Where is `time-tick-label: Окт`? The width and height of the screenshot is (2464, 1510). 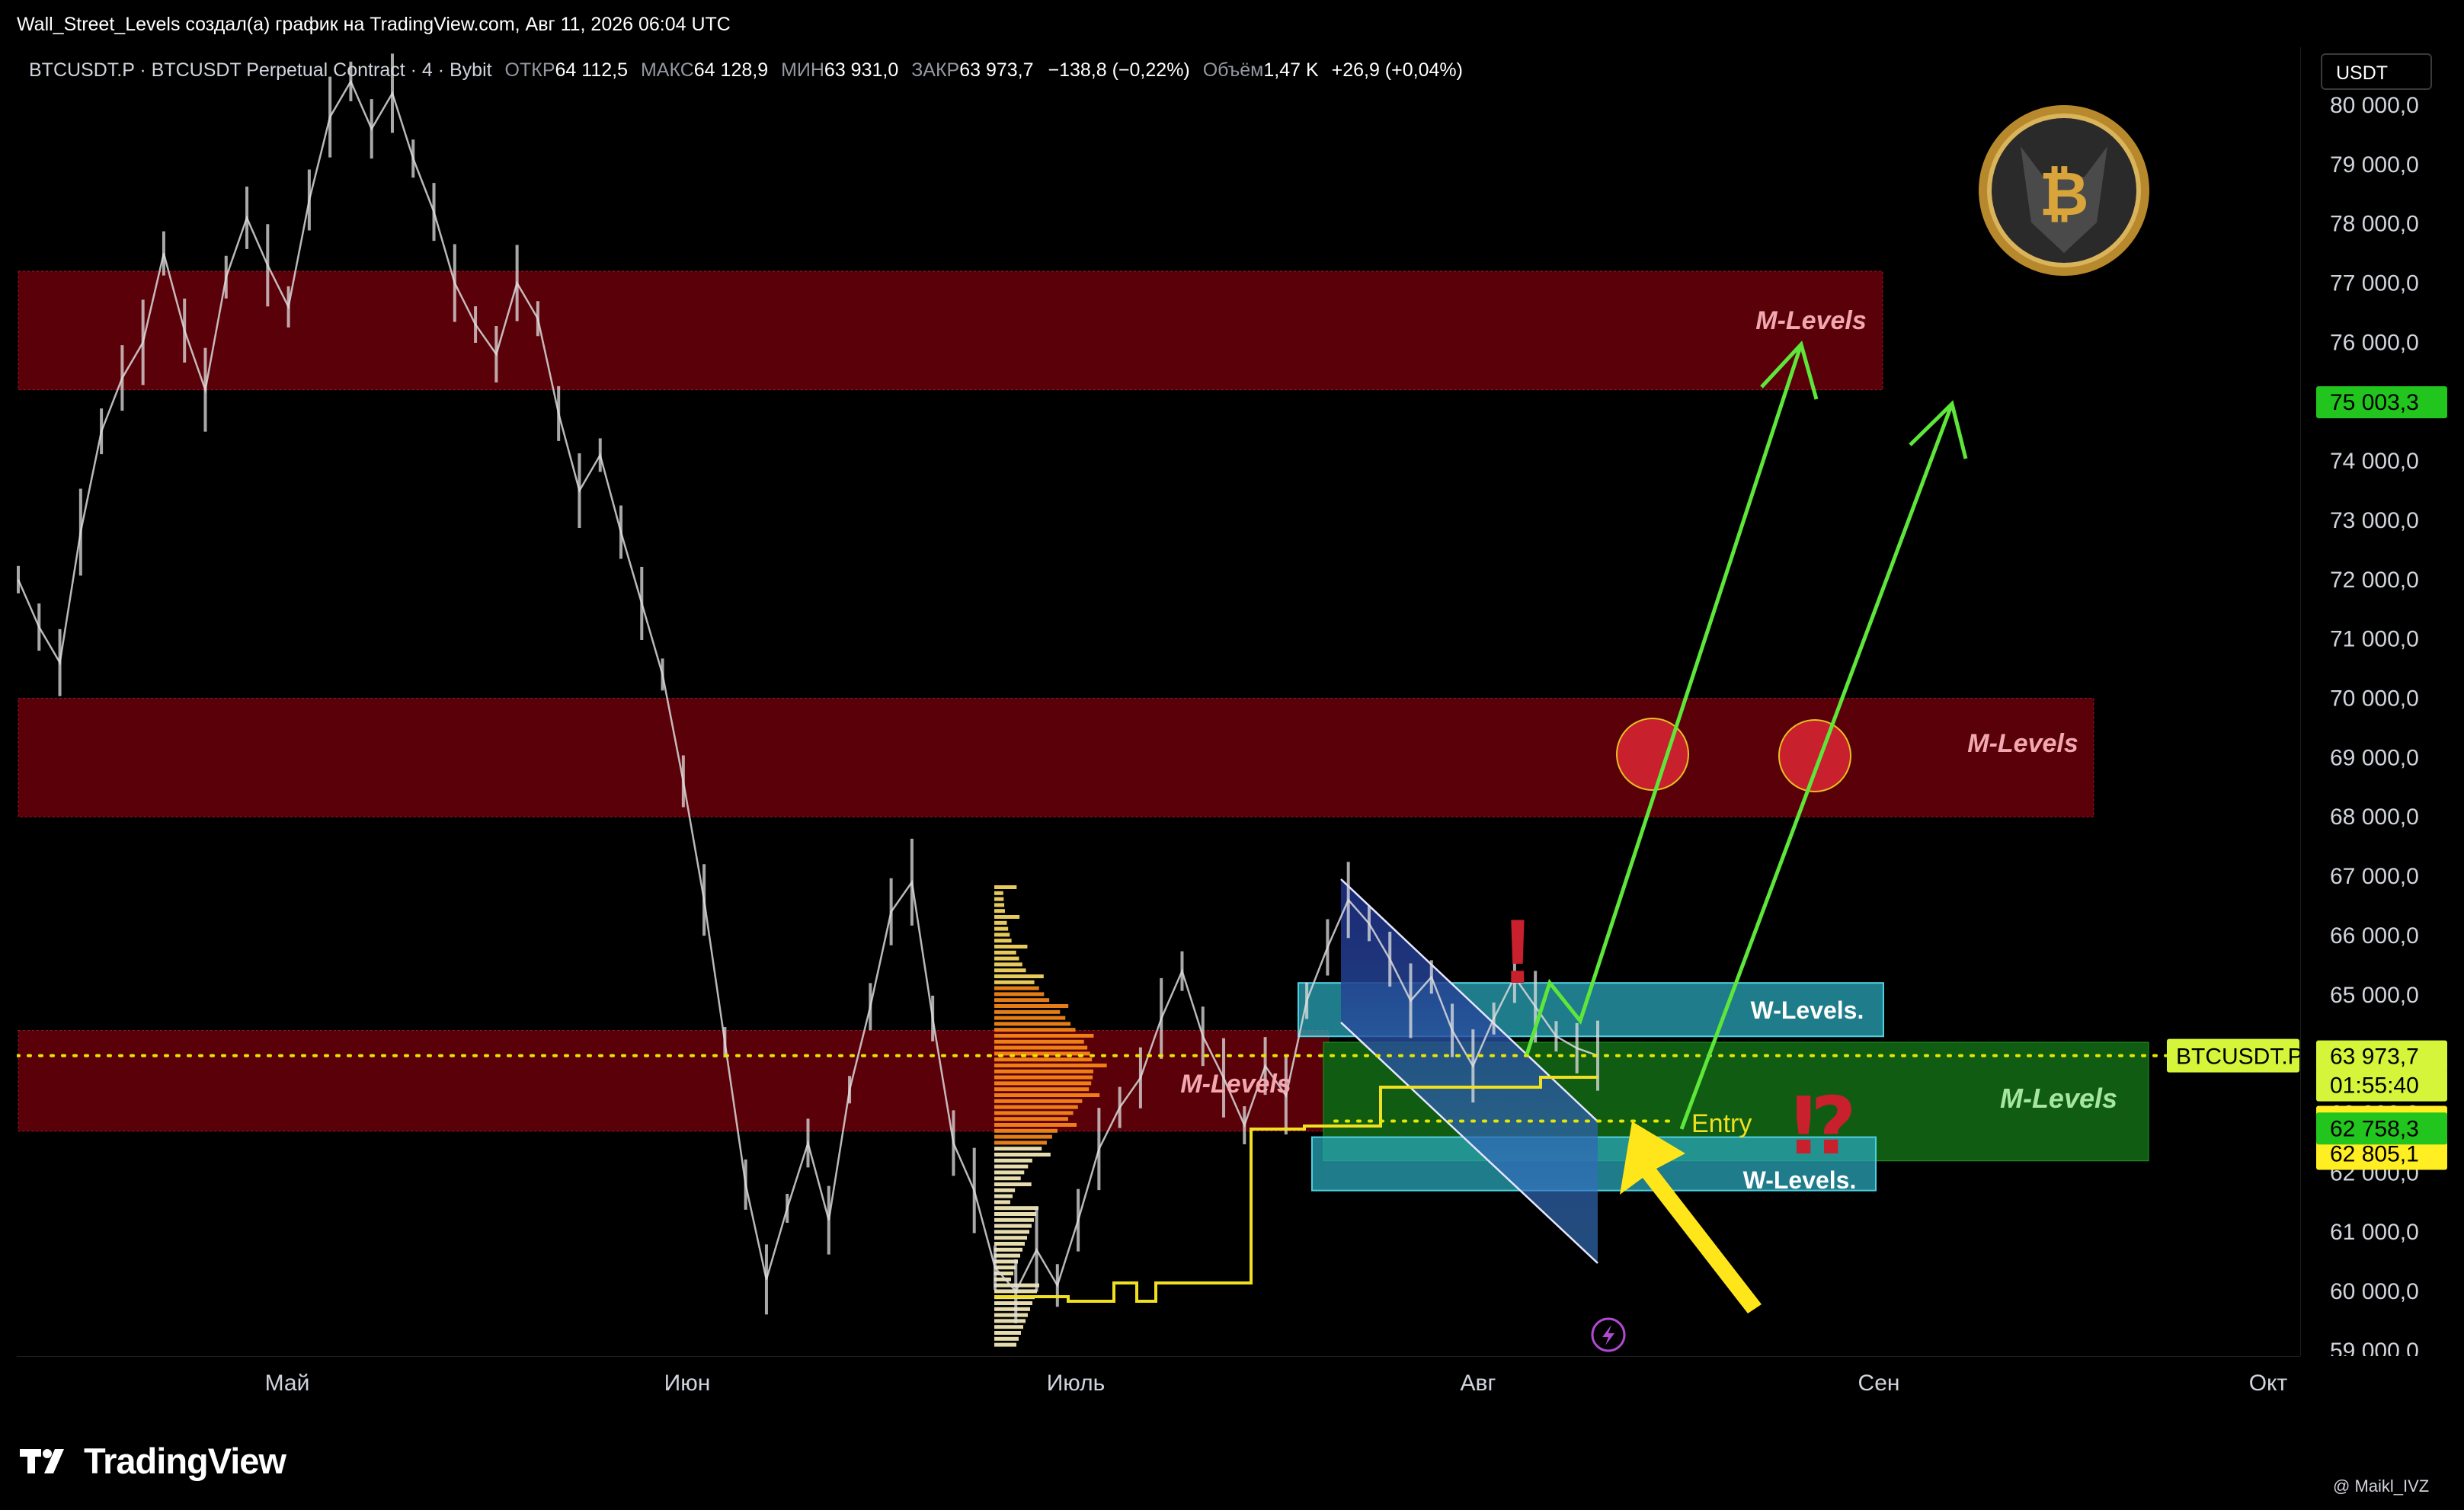 time-tick-label: Окт is located at coordinates (2268, 1383).